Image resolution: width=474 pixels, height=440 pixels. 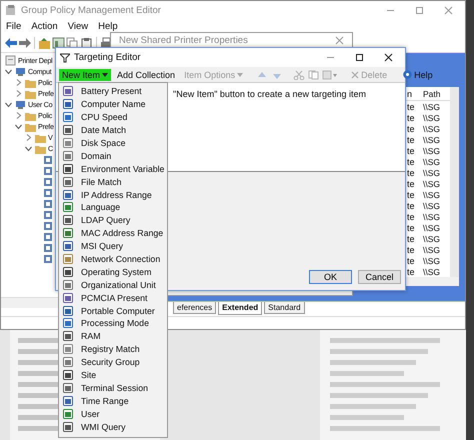 What do you see at coordinates (114, 220) in the screenshot?
I see `menu-item: LDAP Query` at bounding box center [114, 220].